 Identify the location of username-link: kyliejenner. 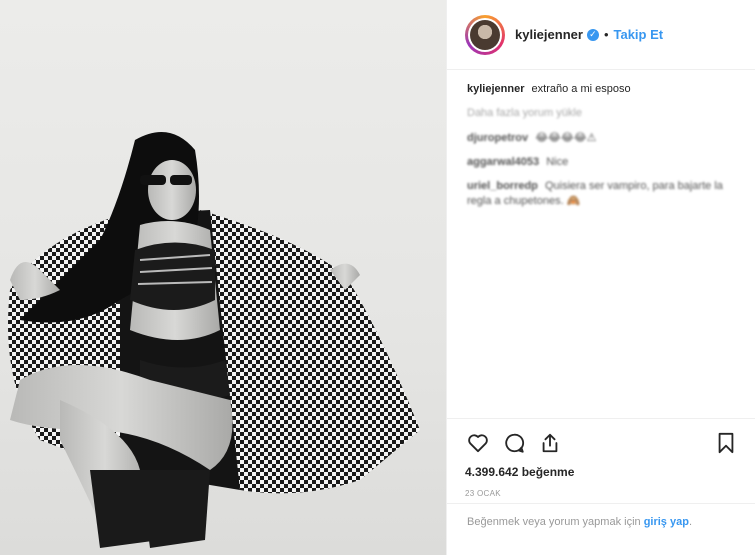
(549, 34).